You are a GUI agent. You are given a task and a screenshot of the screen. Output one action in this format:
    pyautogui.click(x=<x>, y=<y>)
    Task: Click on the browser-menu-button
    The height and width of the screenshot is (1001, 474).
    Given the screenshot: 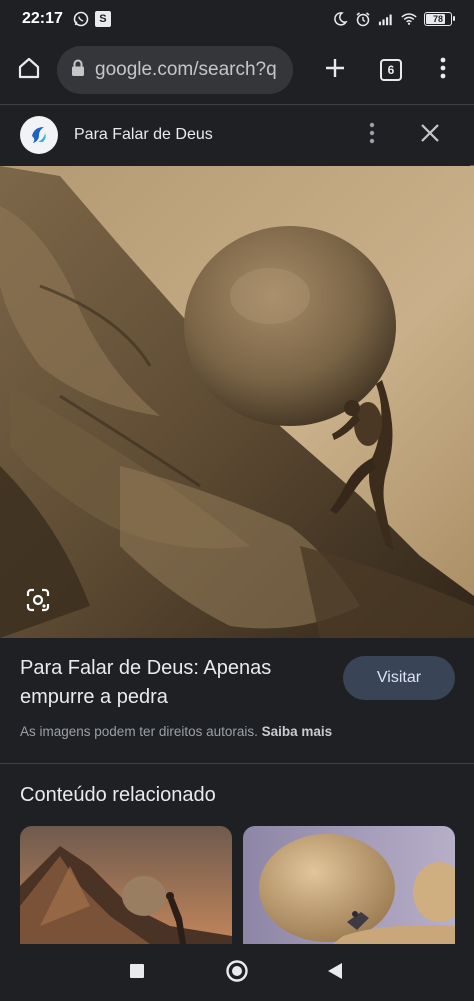 What is the action you would take?
    pyautogui.click(x=443, y=70)
    